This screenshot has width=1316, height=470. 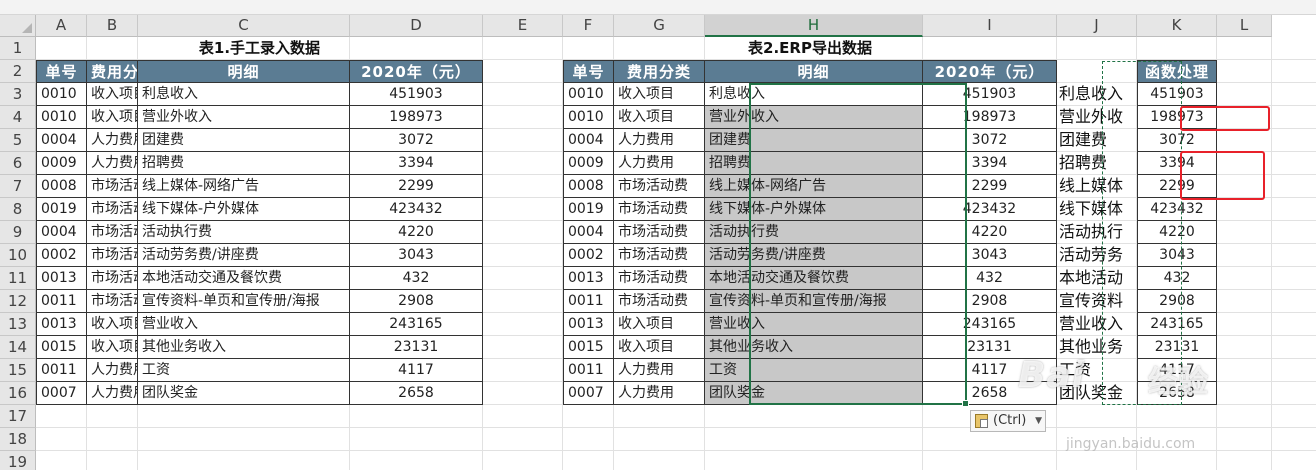 I want to click on table1-cell: 4117, so click(x=416, y=370).